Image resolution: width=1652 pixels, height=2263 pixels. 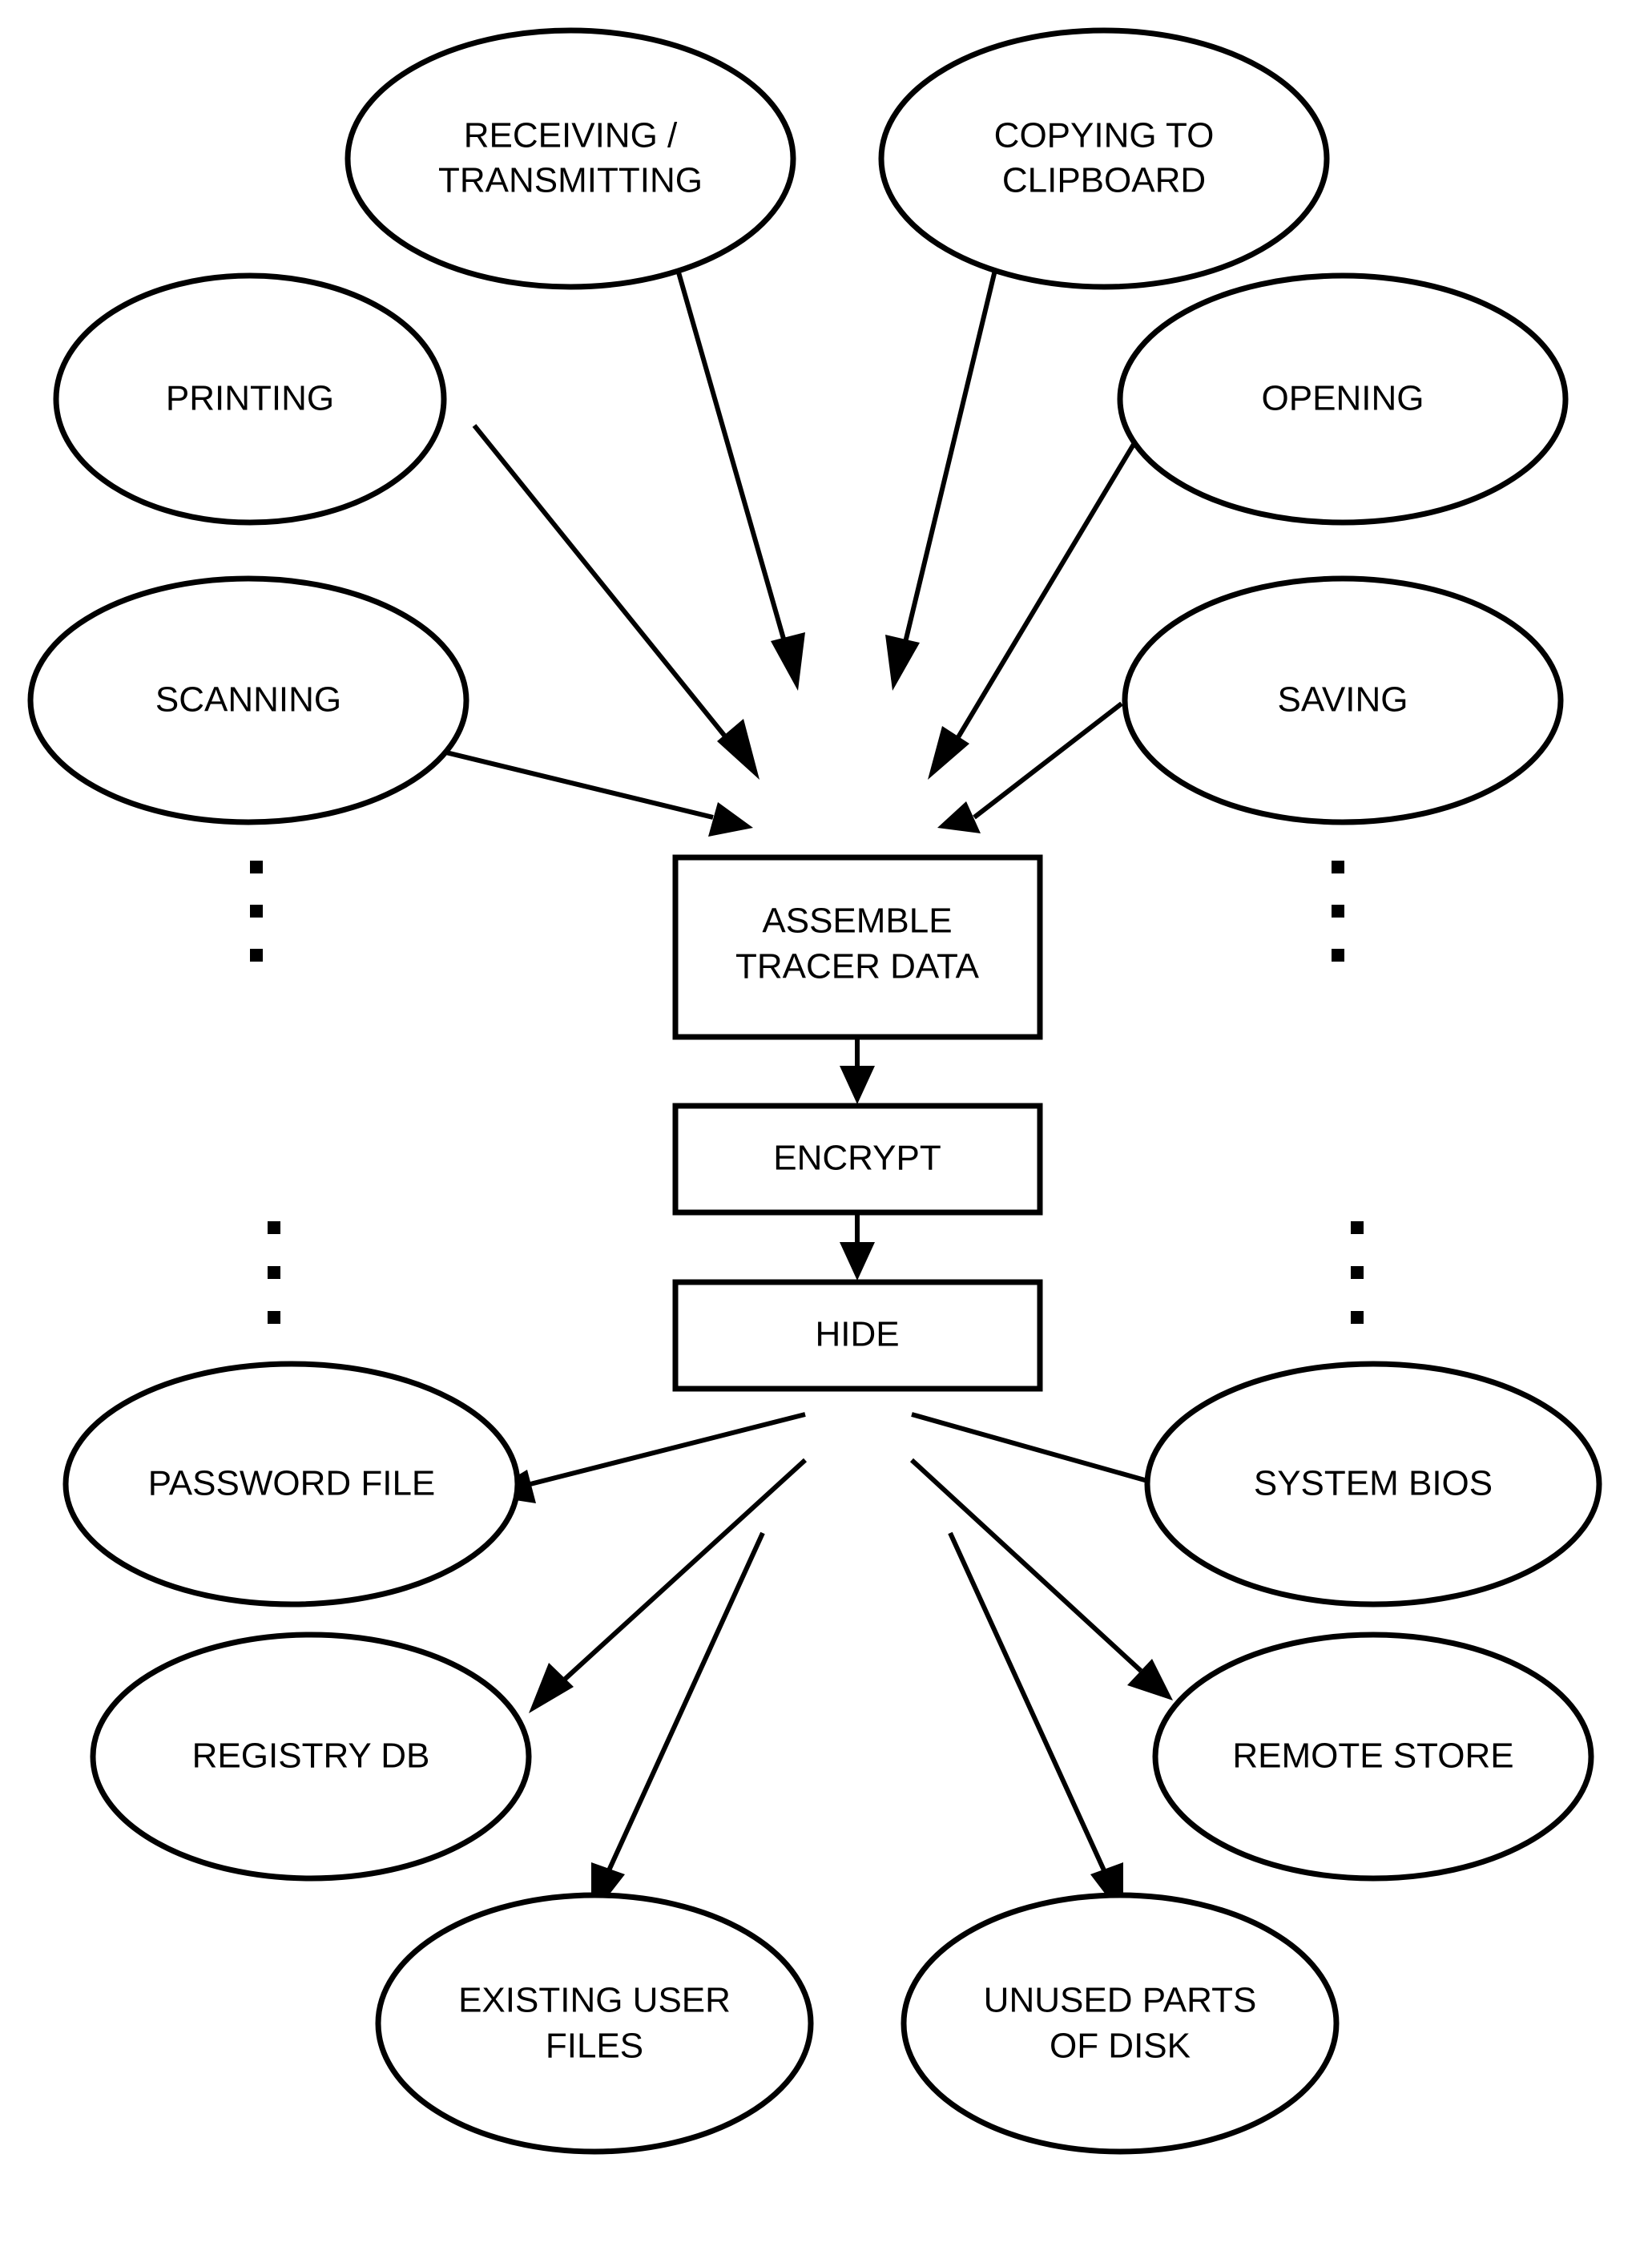 What do you see at coordinates (570, 158) in the screenshot?
I see `node-receiving-transmitting: RECEIVING / TRANSMITTING` at bounding box center [570, 158].